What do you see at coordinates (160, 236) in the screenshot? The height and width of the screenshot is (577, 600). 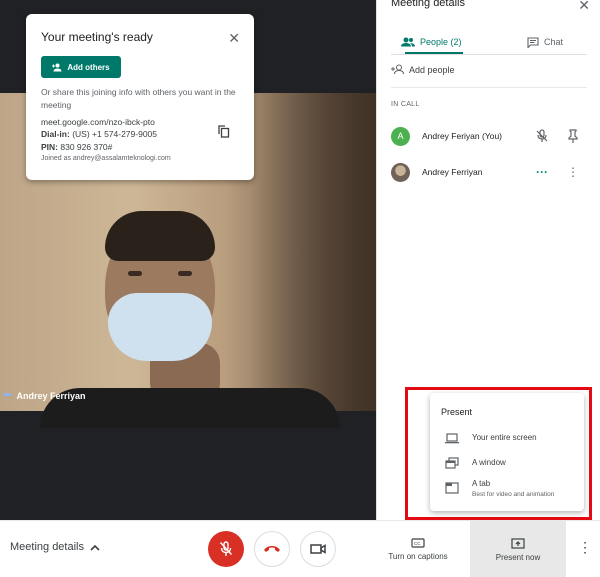 I see `video-person-hair` at bounding box center [160, 236].